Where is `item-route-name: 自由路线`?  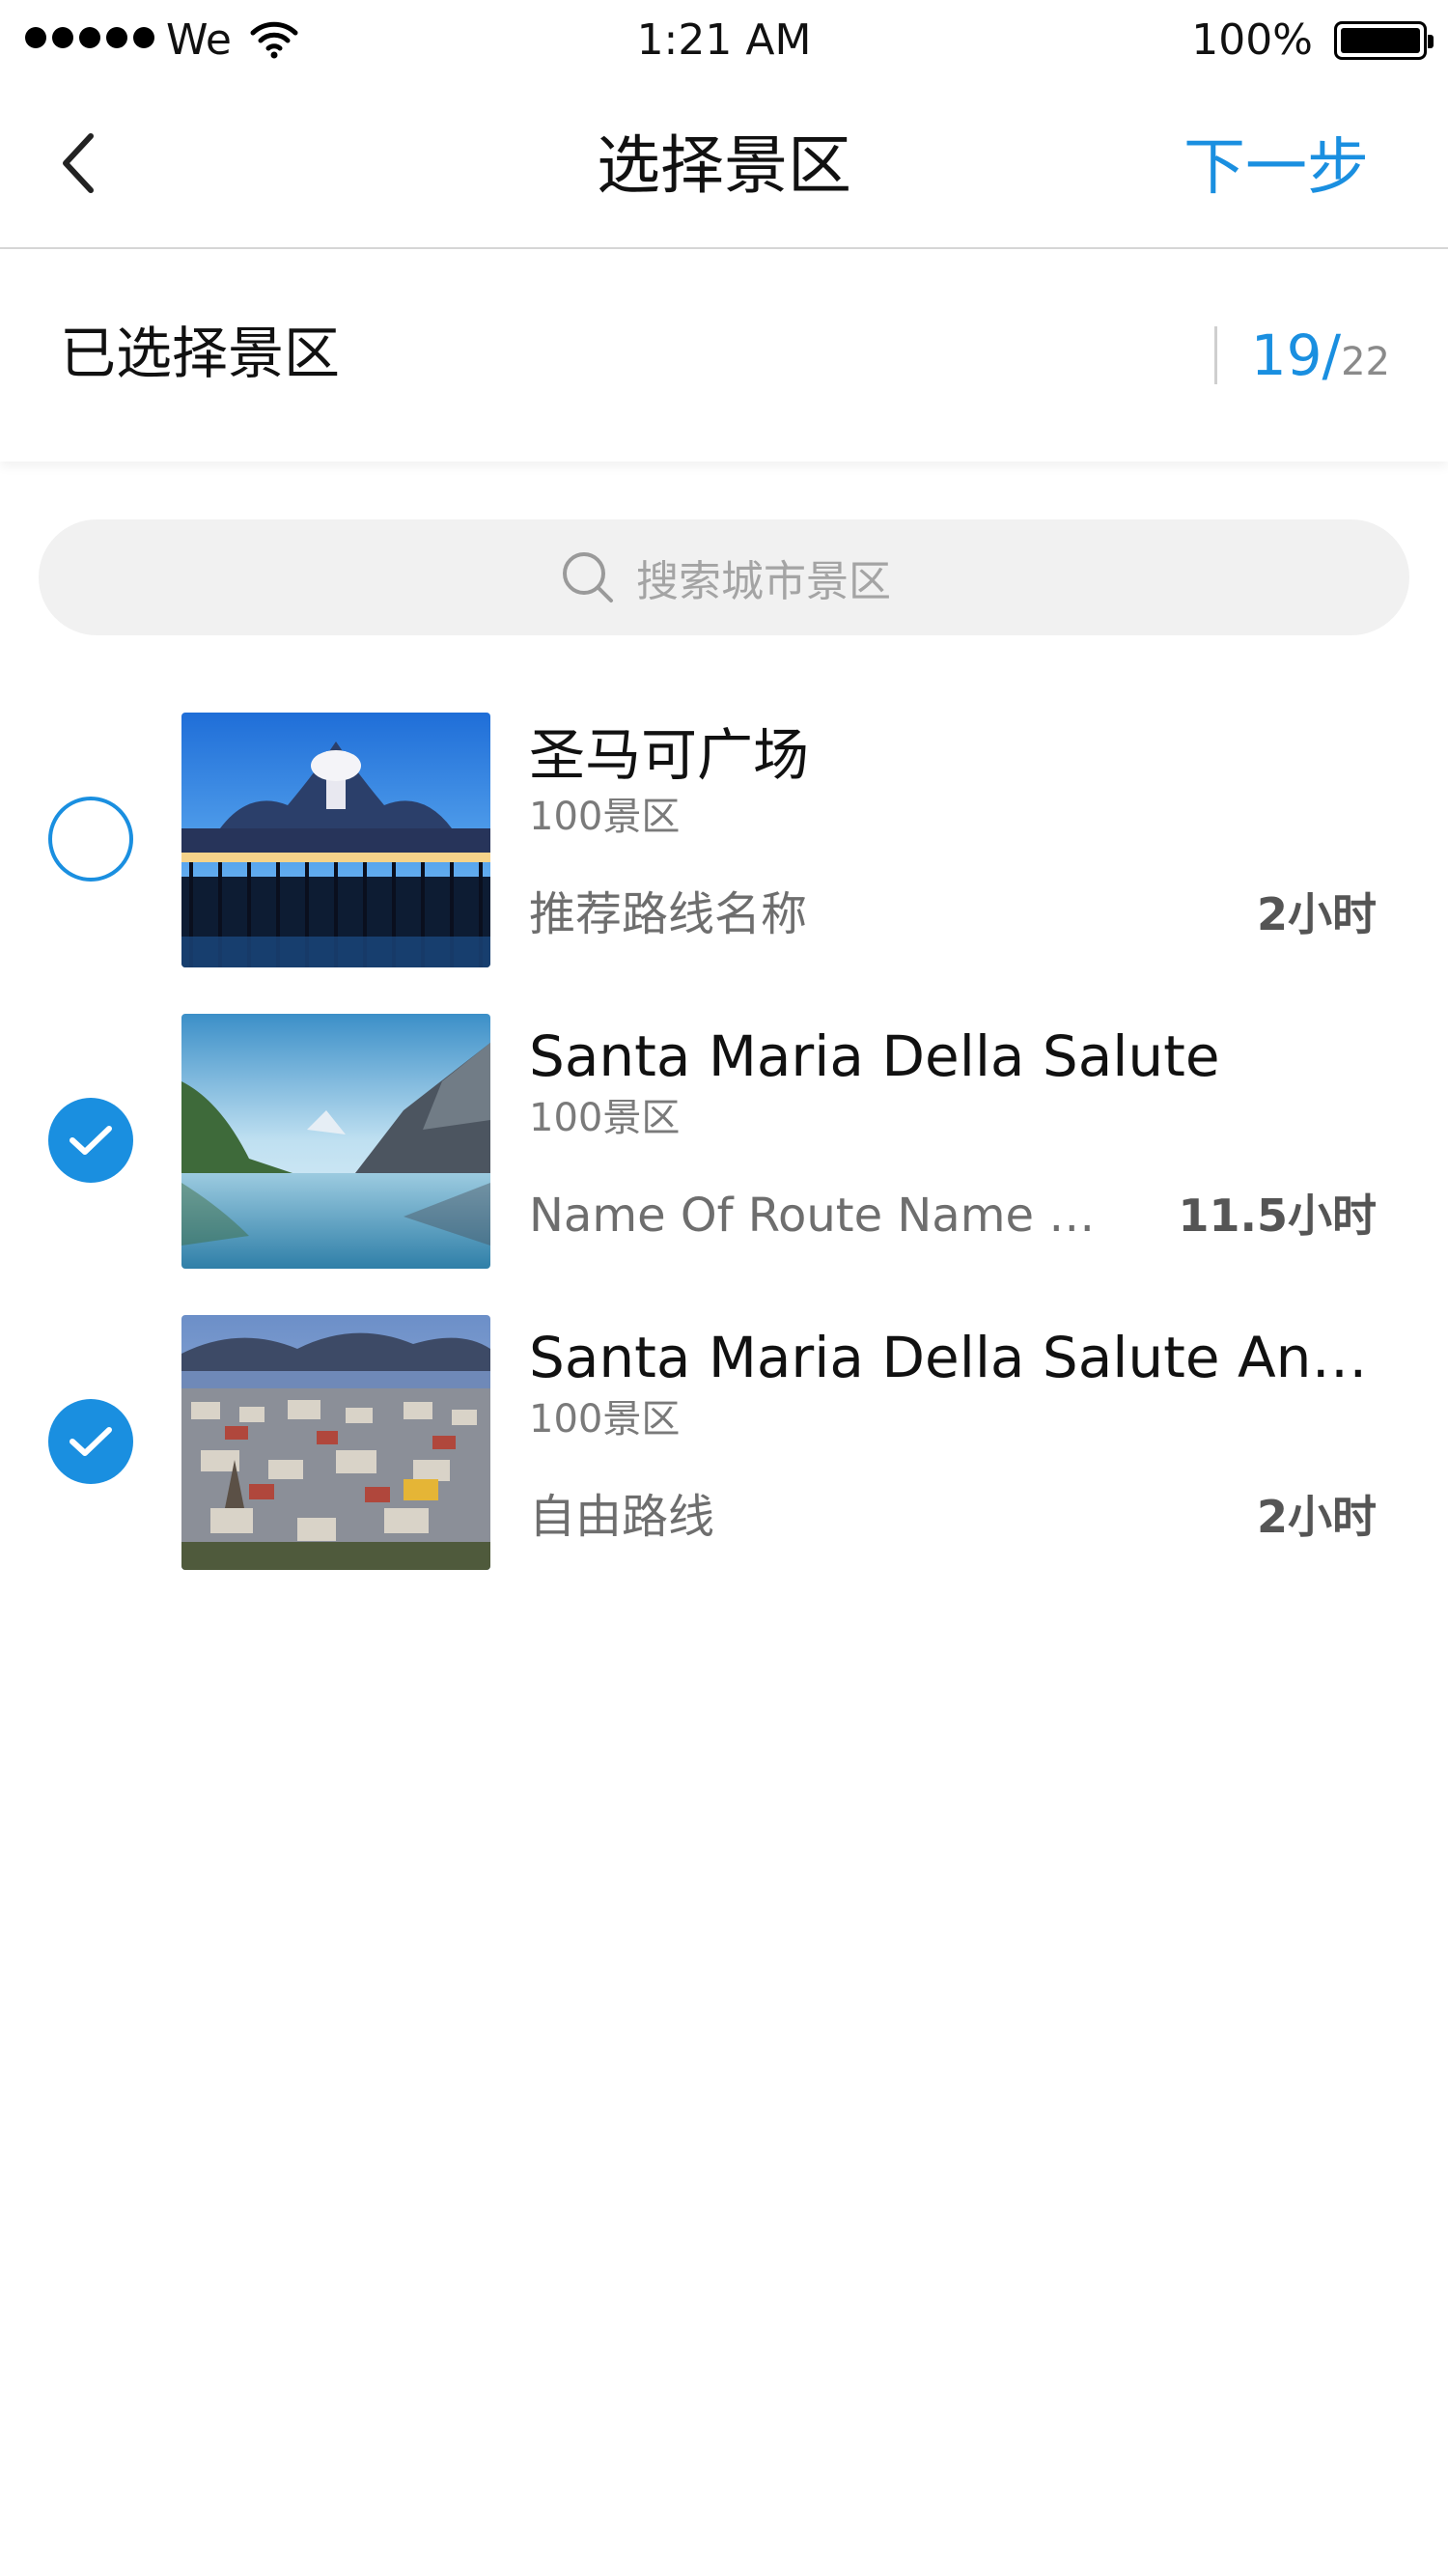
item-route-name: 自由路线 is located at coordinates (622, 1517).